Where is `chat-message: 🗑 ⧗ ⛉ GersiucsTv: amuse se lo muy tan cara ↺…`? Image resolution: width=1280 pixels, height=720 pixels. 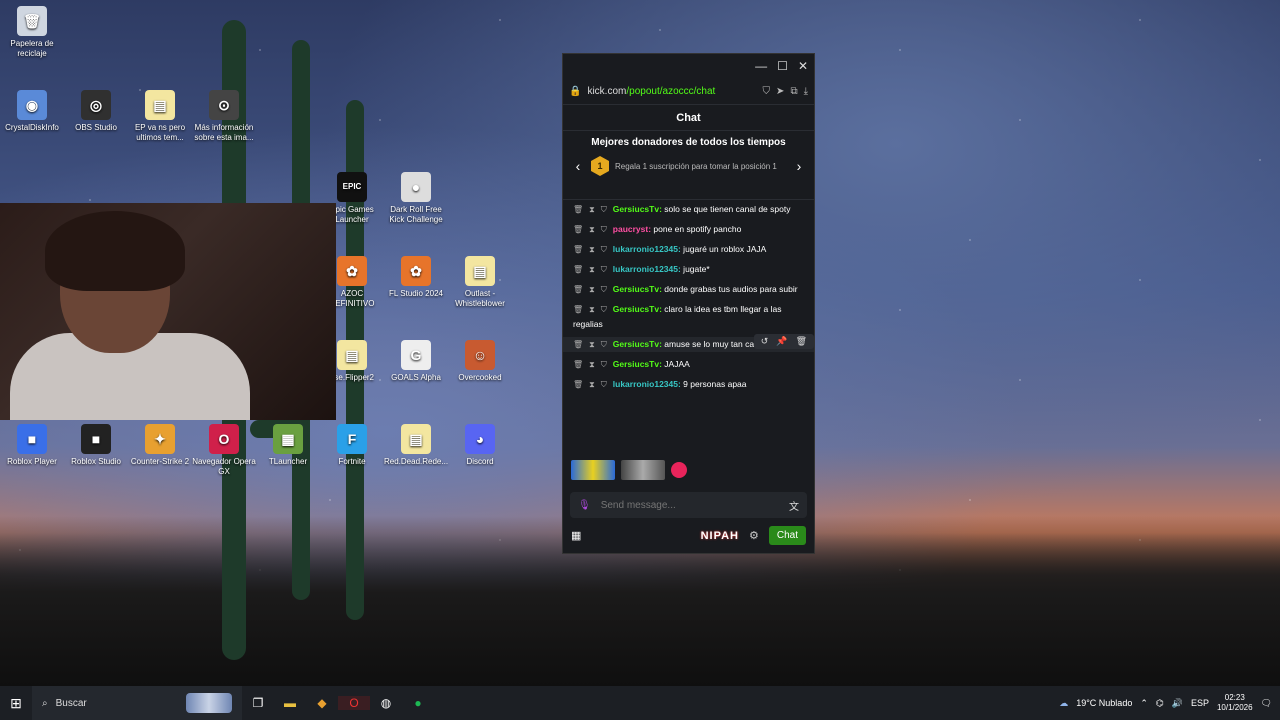
chat-message: 🗑 ⧗ ⛉ GersiucsTv: amuse se lo muy tan cara ↺… is located at coordinates (688, 343).